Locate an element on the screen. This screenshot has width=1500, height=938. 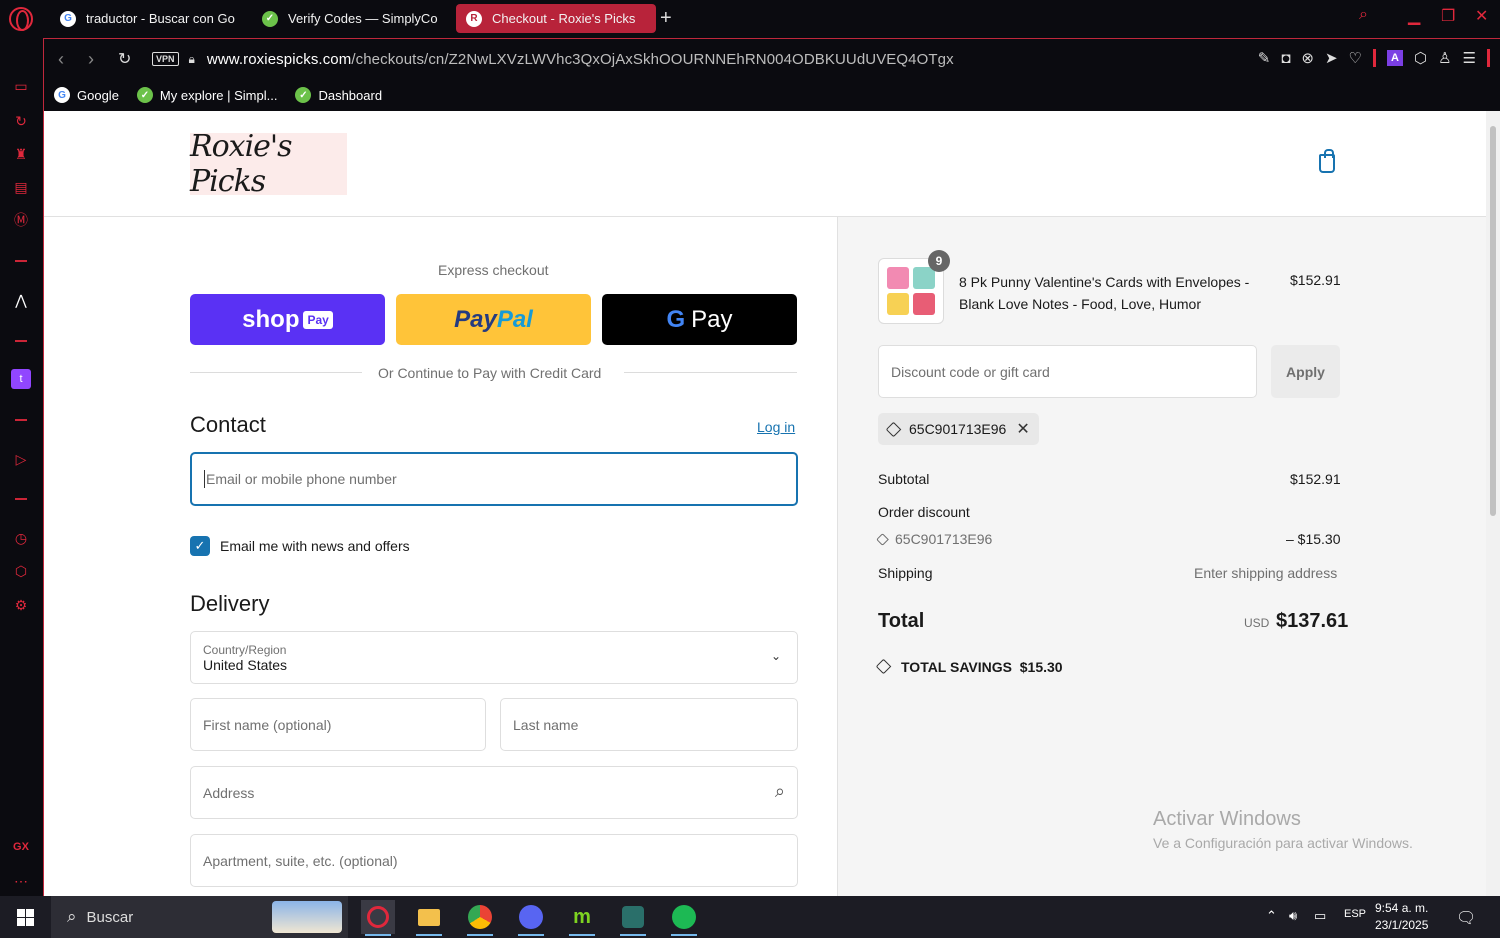
roxies-picks-icon: R is located at coordinates (474, 18).